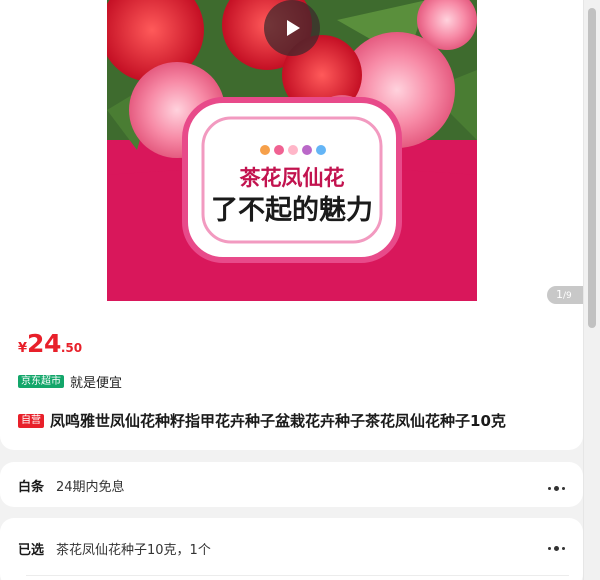 The height and width of the screenshot is (580, 600). What do you see at coordinates (23, 348) in the screenshot?
I see `price-currency: ¥` at bounding box center [23, 348].